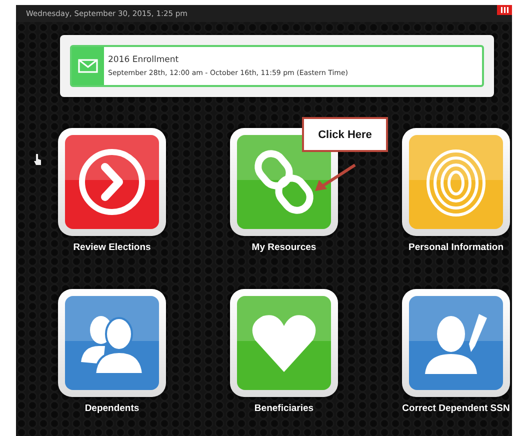 This screenshot has width=518, height=436. Describe the element at coordinates (345, 134) in the screenshot. I see `callout-box: Click Here` at that location.